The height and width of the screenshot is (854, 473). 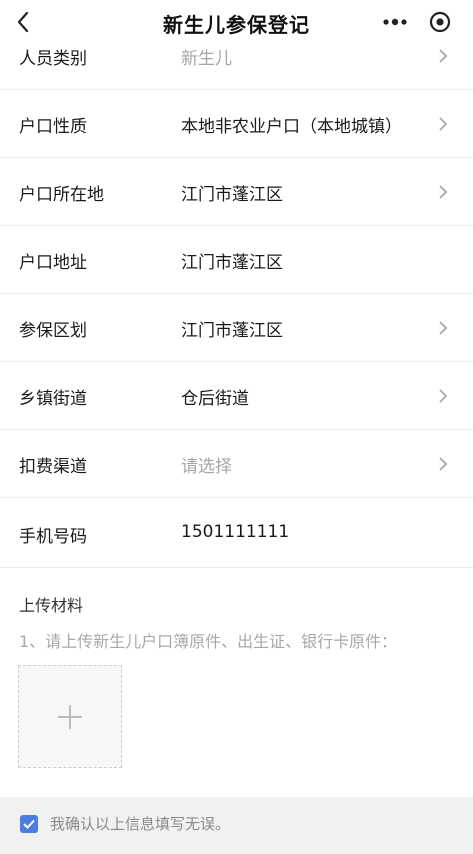 I want to click on form-row-household-address: 户口地址 江门市蓬江区, so click(x=236, y=260).